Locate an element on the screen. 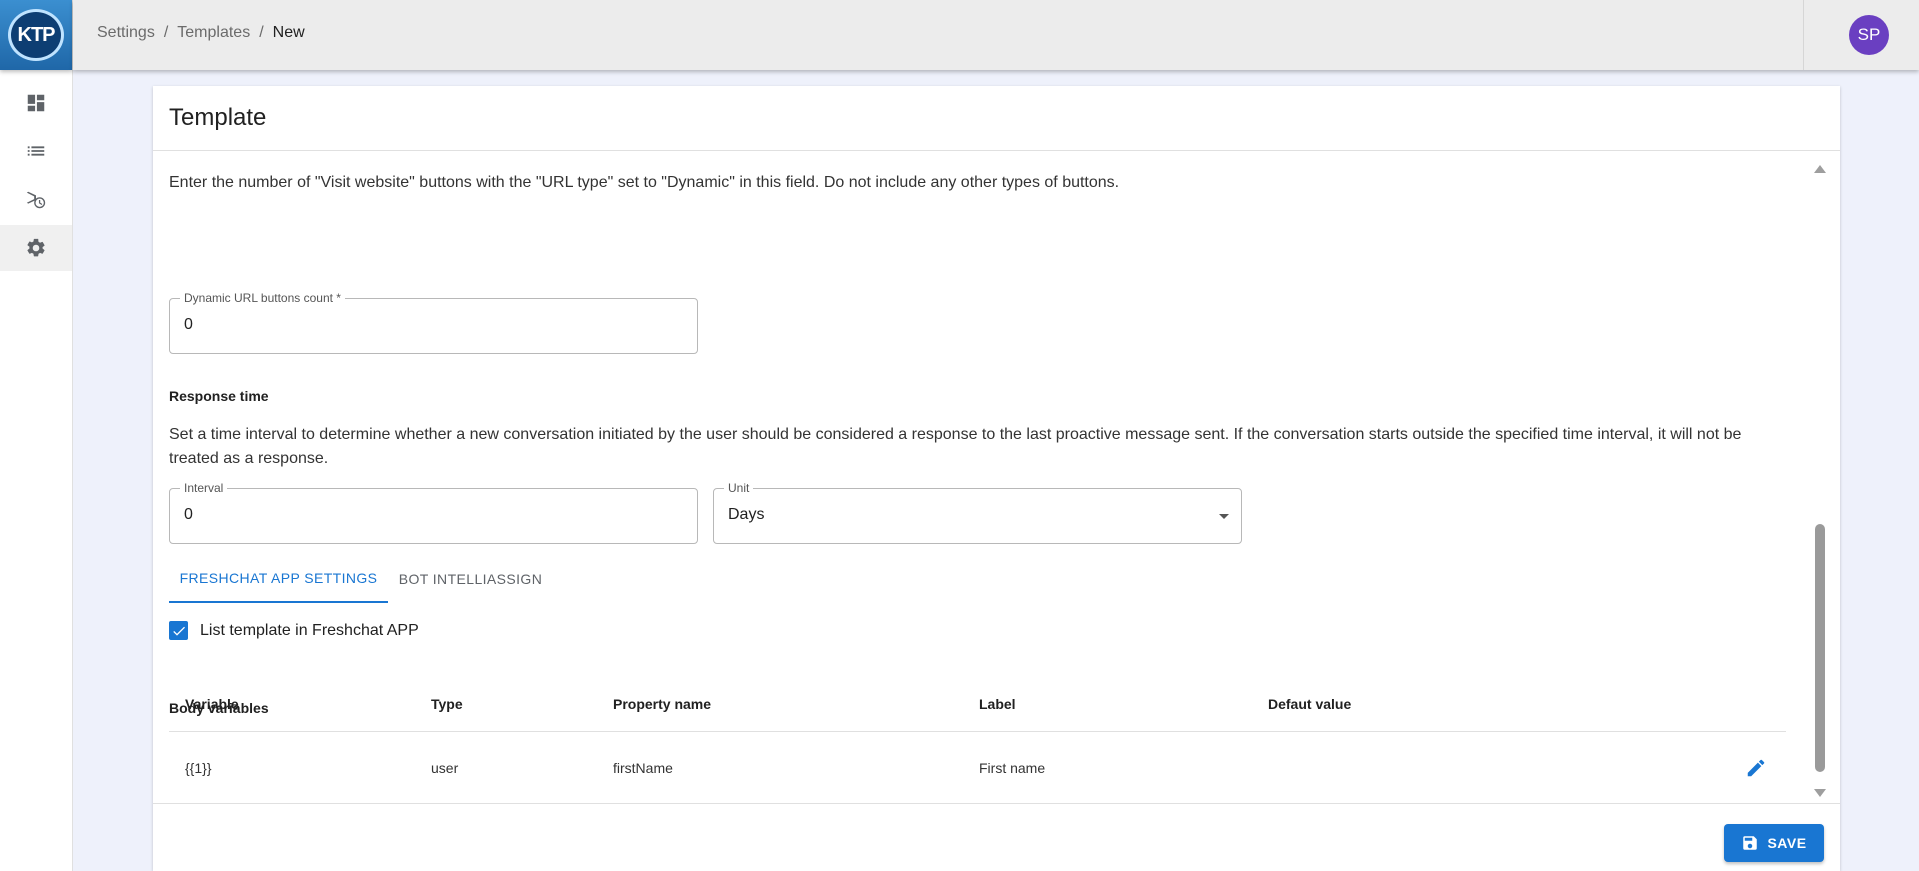  pencil-icon is located at coordinates (1756, 768).